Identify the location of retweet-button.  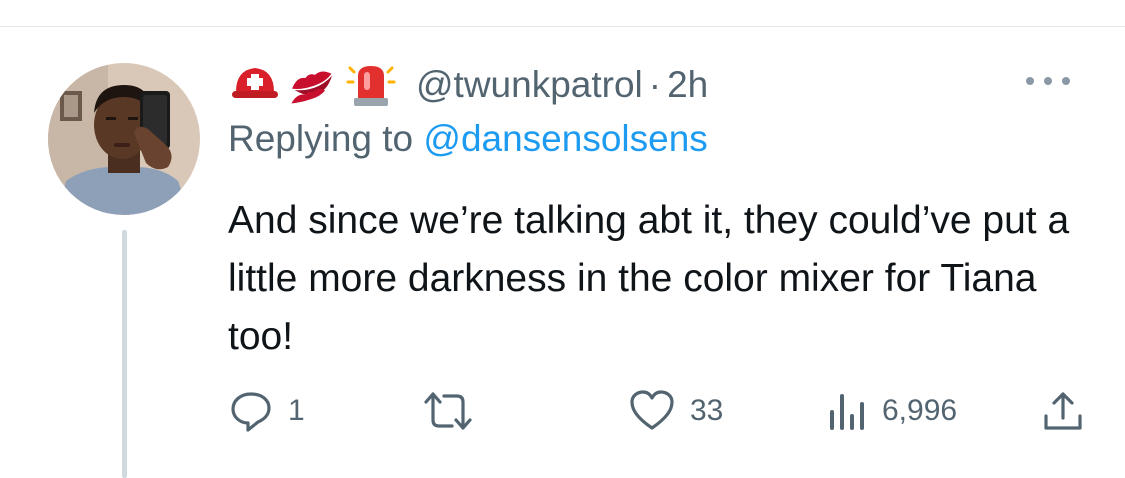
(455, 411).